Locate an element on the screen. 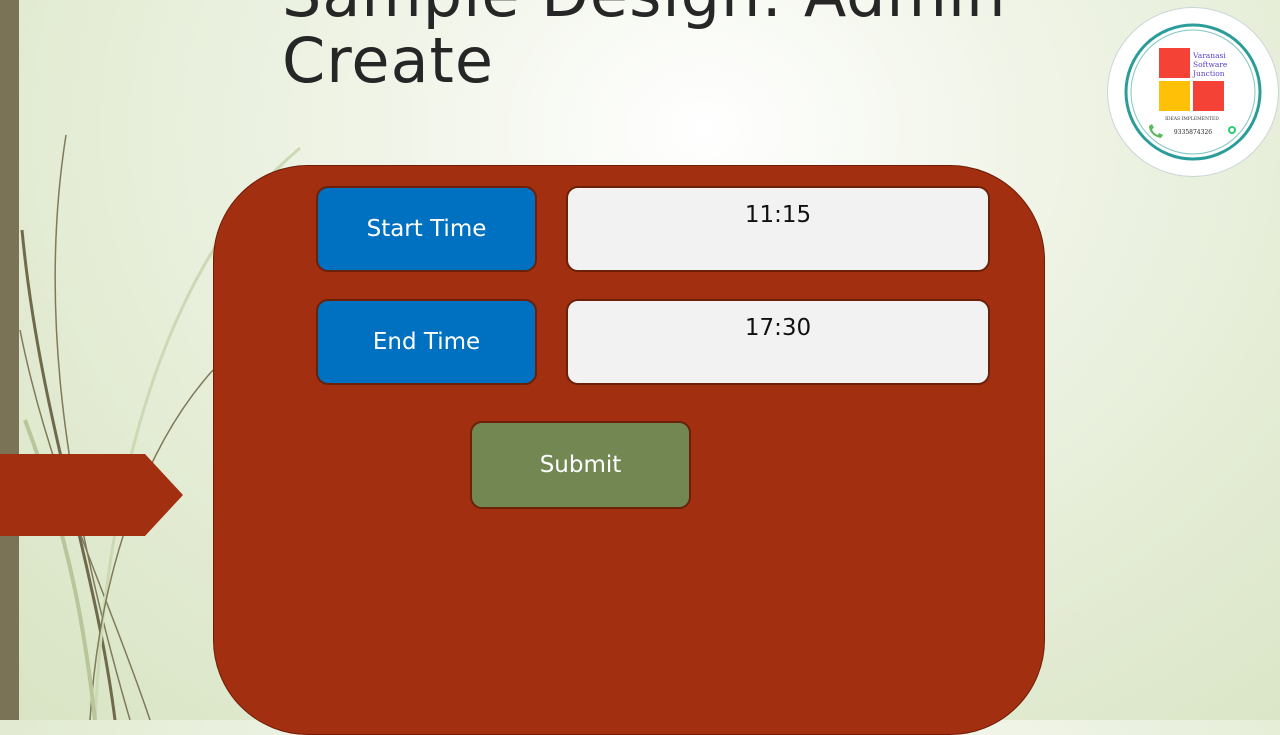 Image resolution: width=1280 pixels, height=735 pixels. slide-title: Sample Design: Admin Create is located at coordinates (643, 48).